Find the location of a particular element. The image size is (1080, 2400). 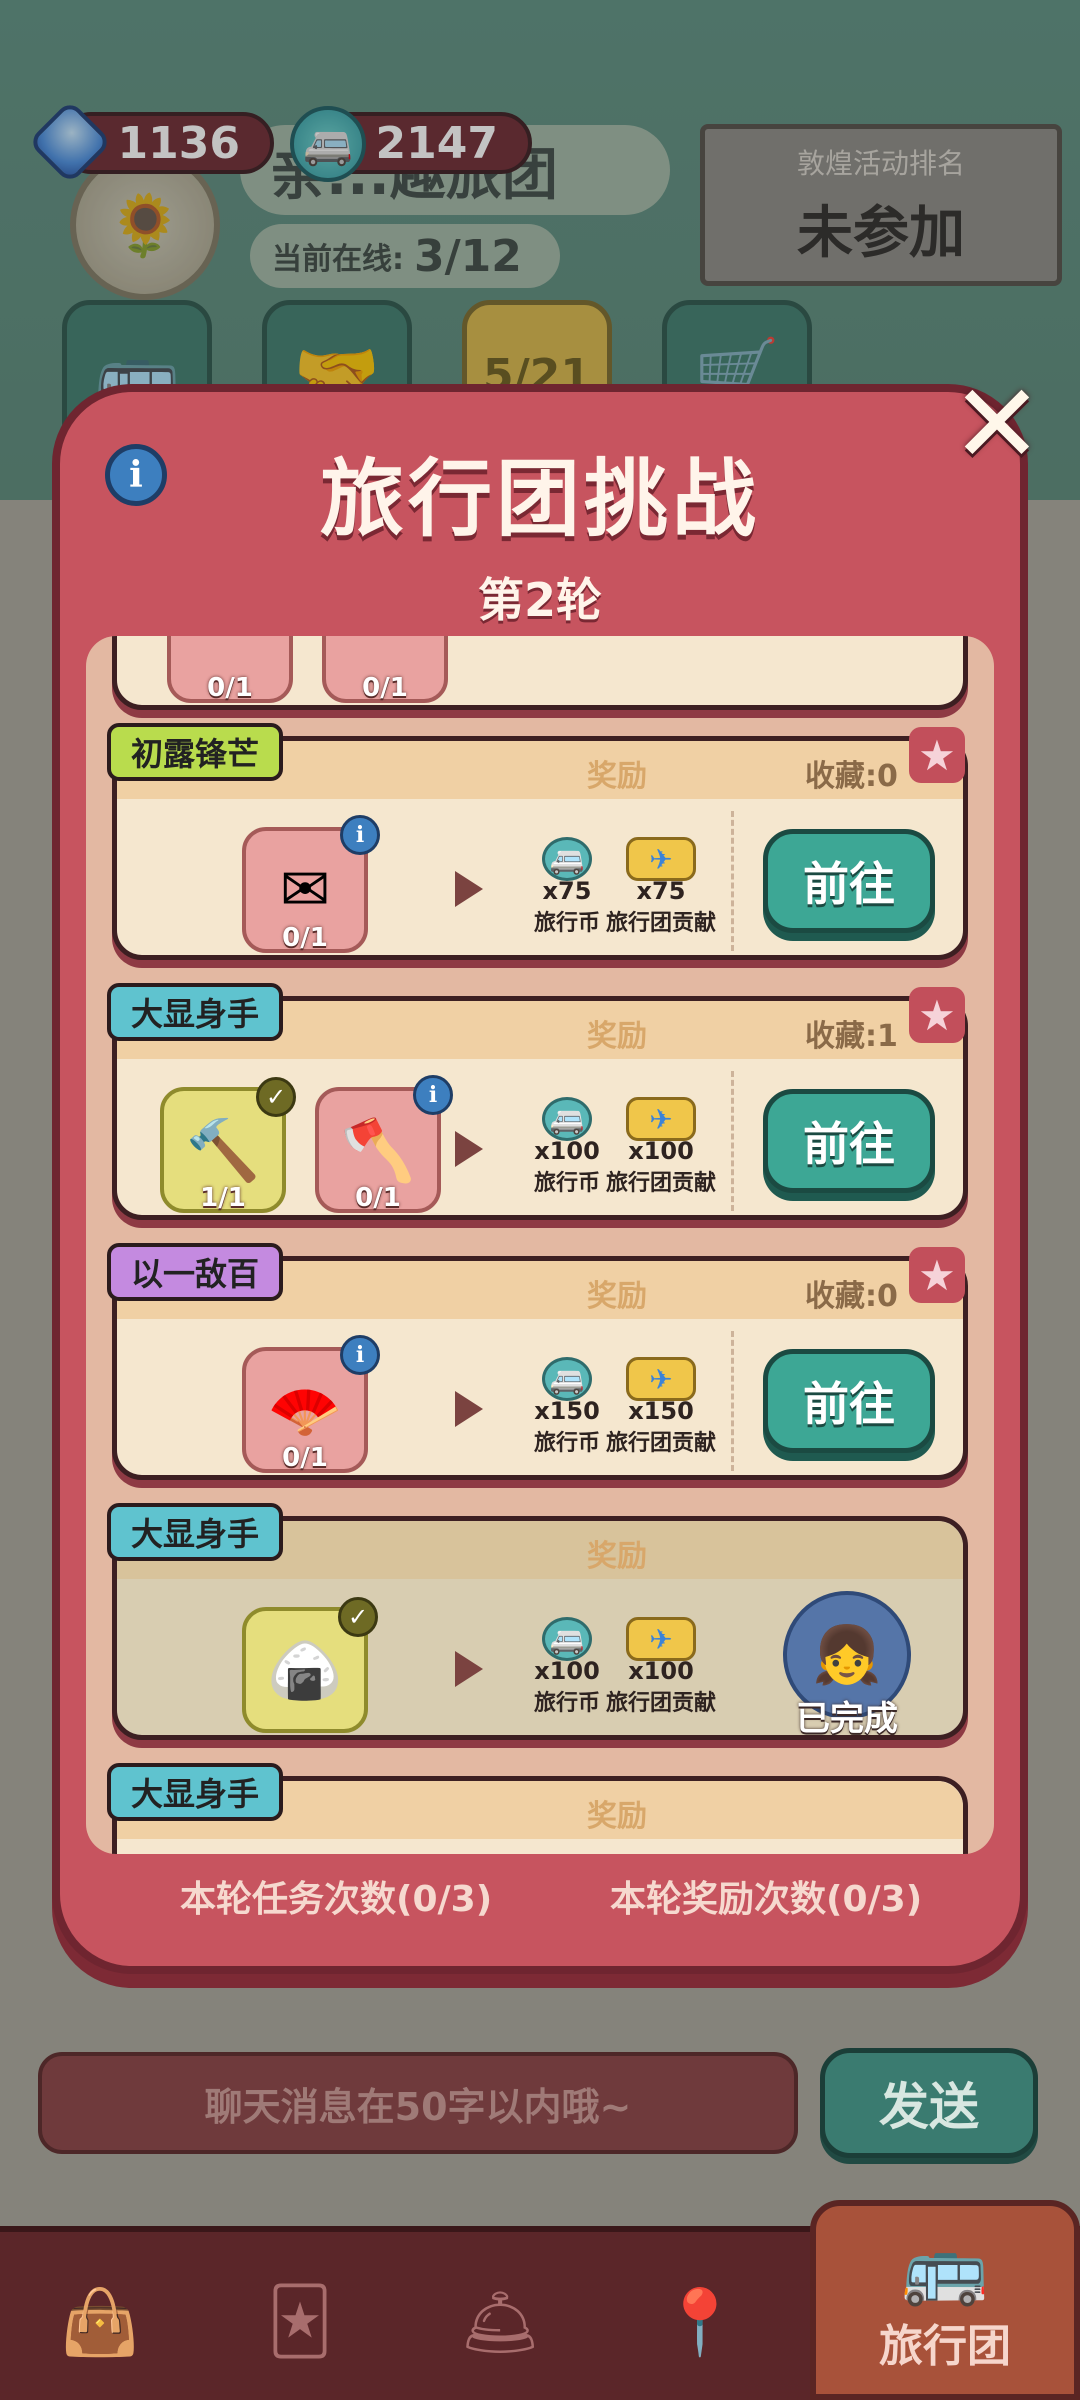

close-icon: ✕ is located at coordinates (997, 424).